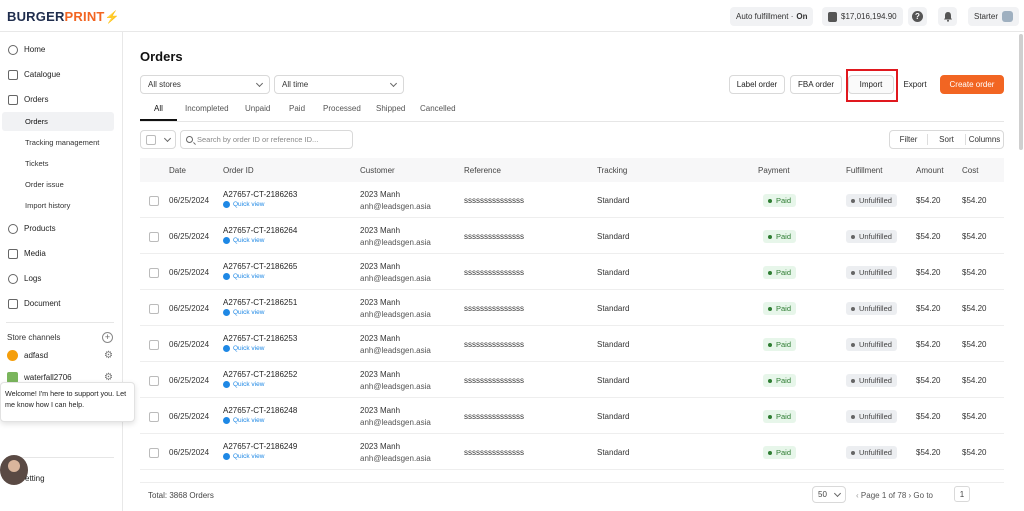  I want to click on sidebar-subitem-import-history: Import history, so click(58, 205).